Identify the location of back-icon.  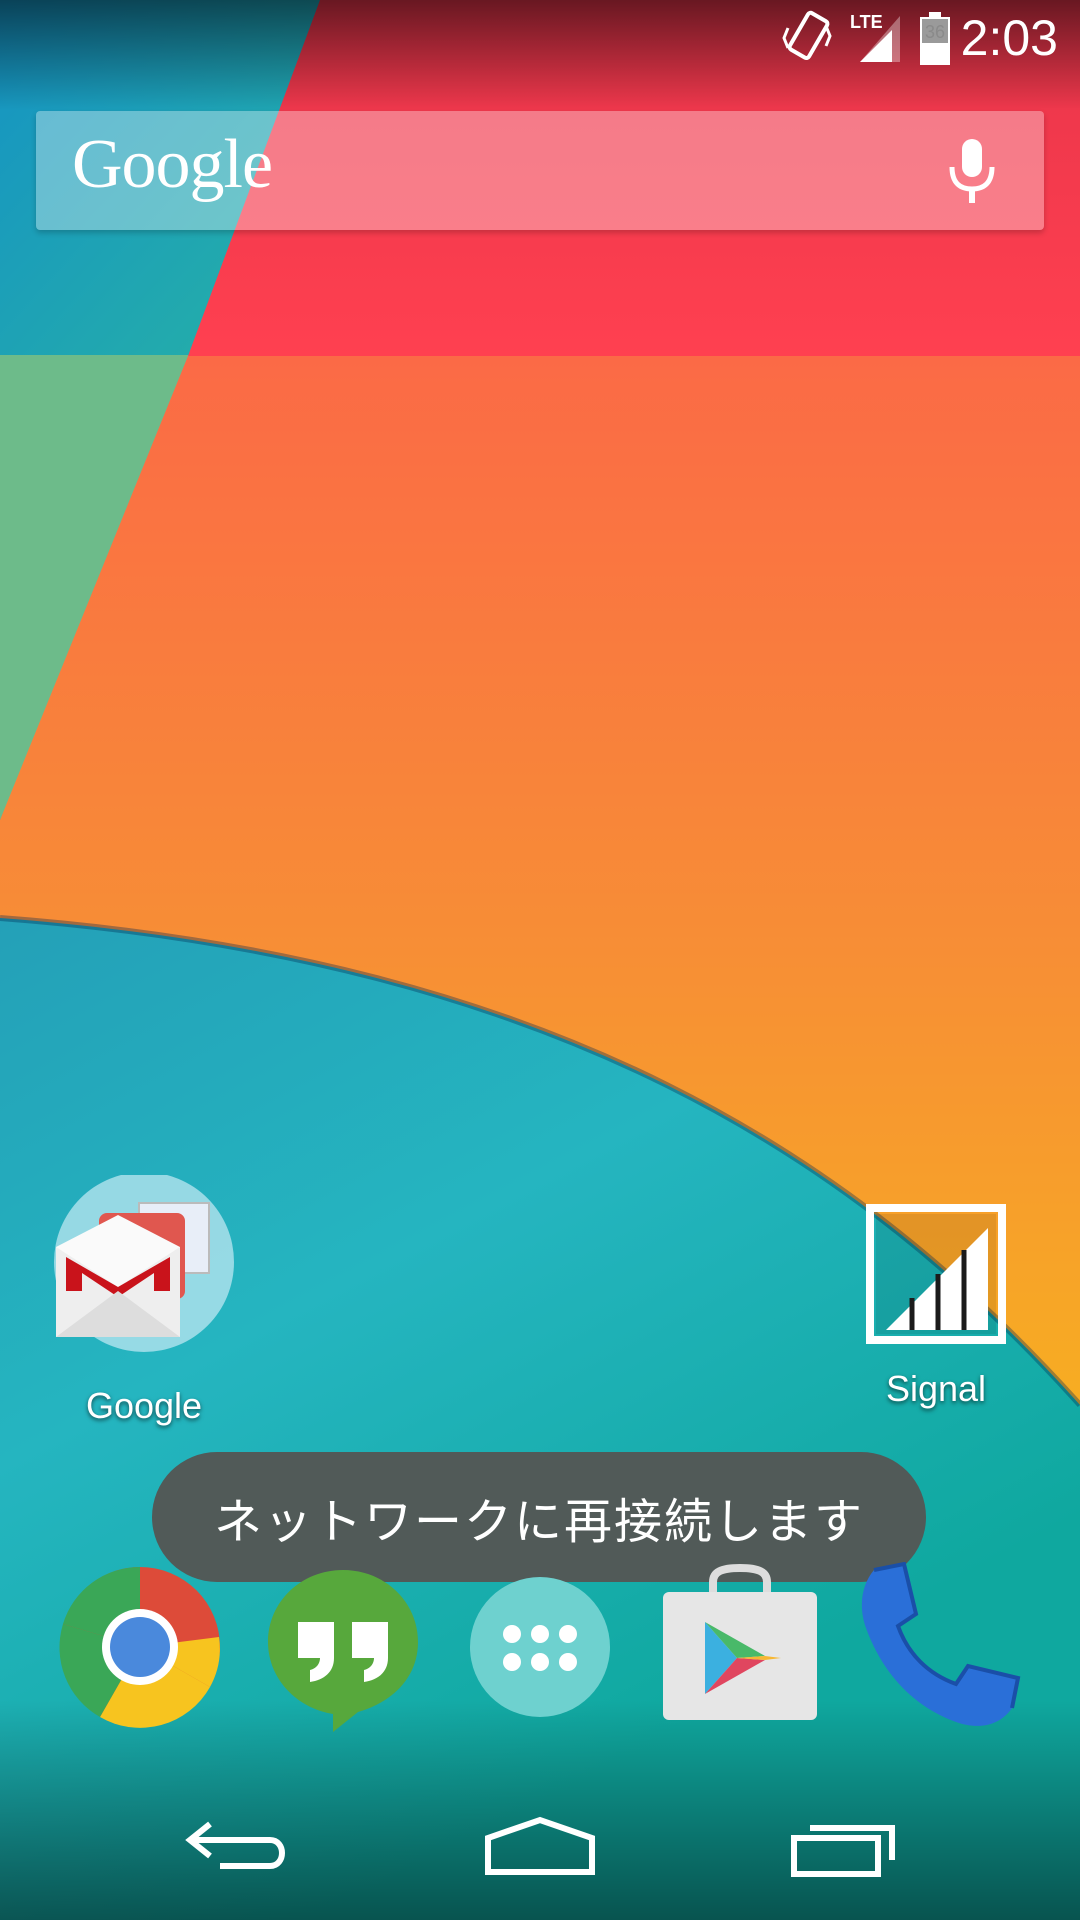
(240, 1850).